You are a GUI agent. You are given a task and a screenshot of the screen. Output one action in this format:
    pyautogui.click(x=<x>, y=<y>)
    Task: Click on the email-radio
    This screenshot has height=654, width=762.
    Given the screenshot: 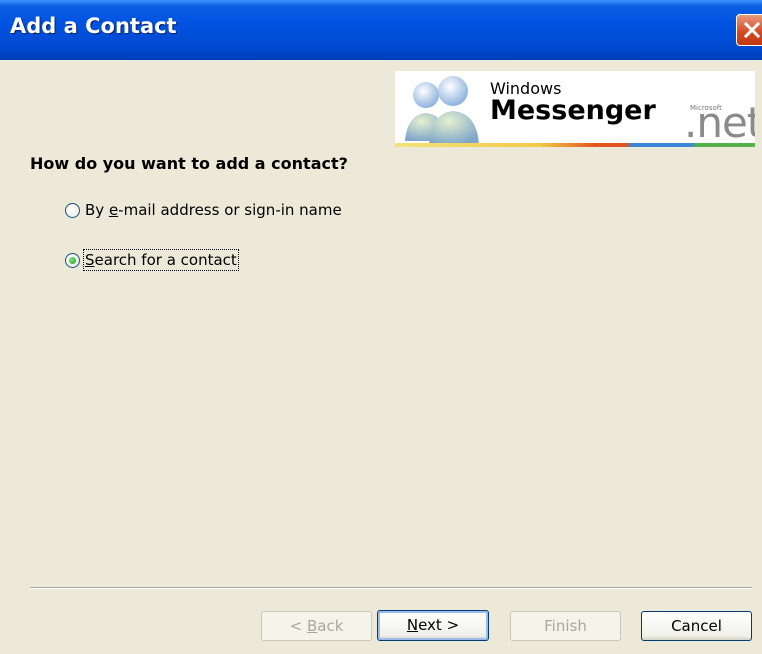 What is the action you would take?
    pyautogui.click(x=72, y=210)
    